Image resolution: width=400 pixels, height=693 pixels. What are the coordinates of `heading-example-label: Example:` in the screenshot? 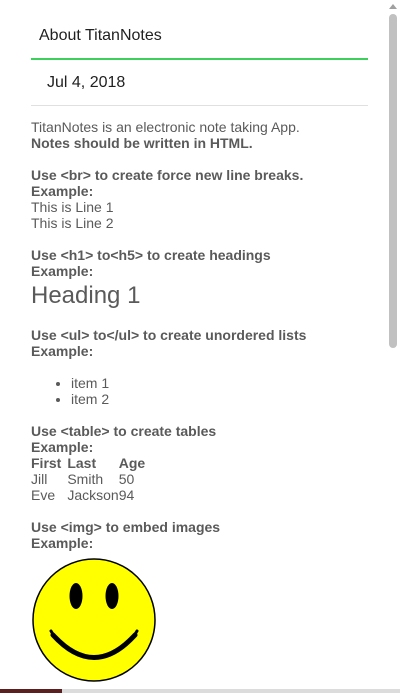 It's located at (62, 271).